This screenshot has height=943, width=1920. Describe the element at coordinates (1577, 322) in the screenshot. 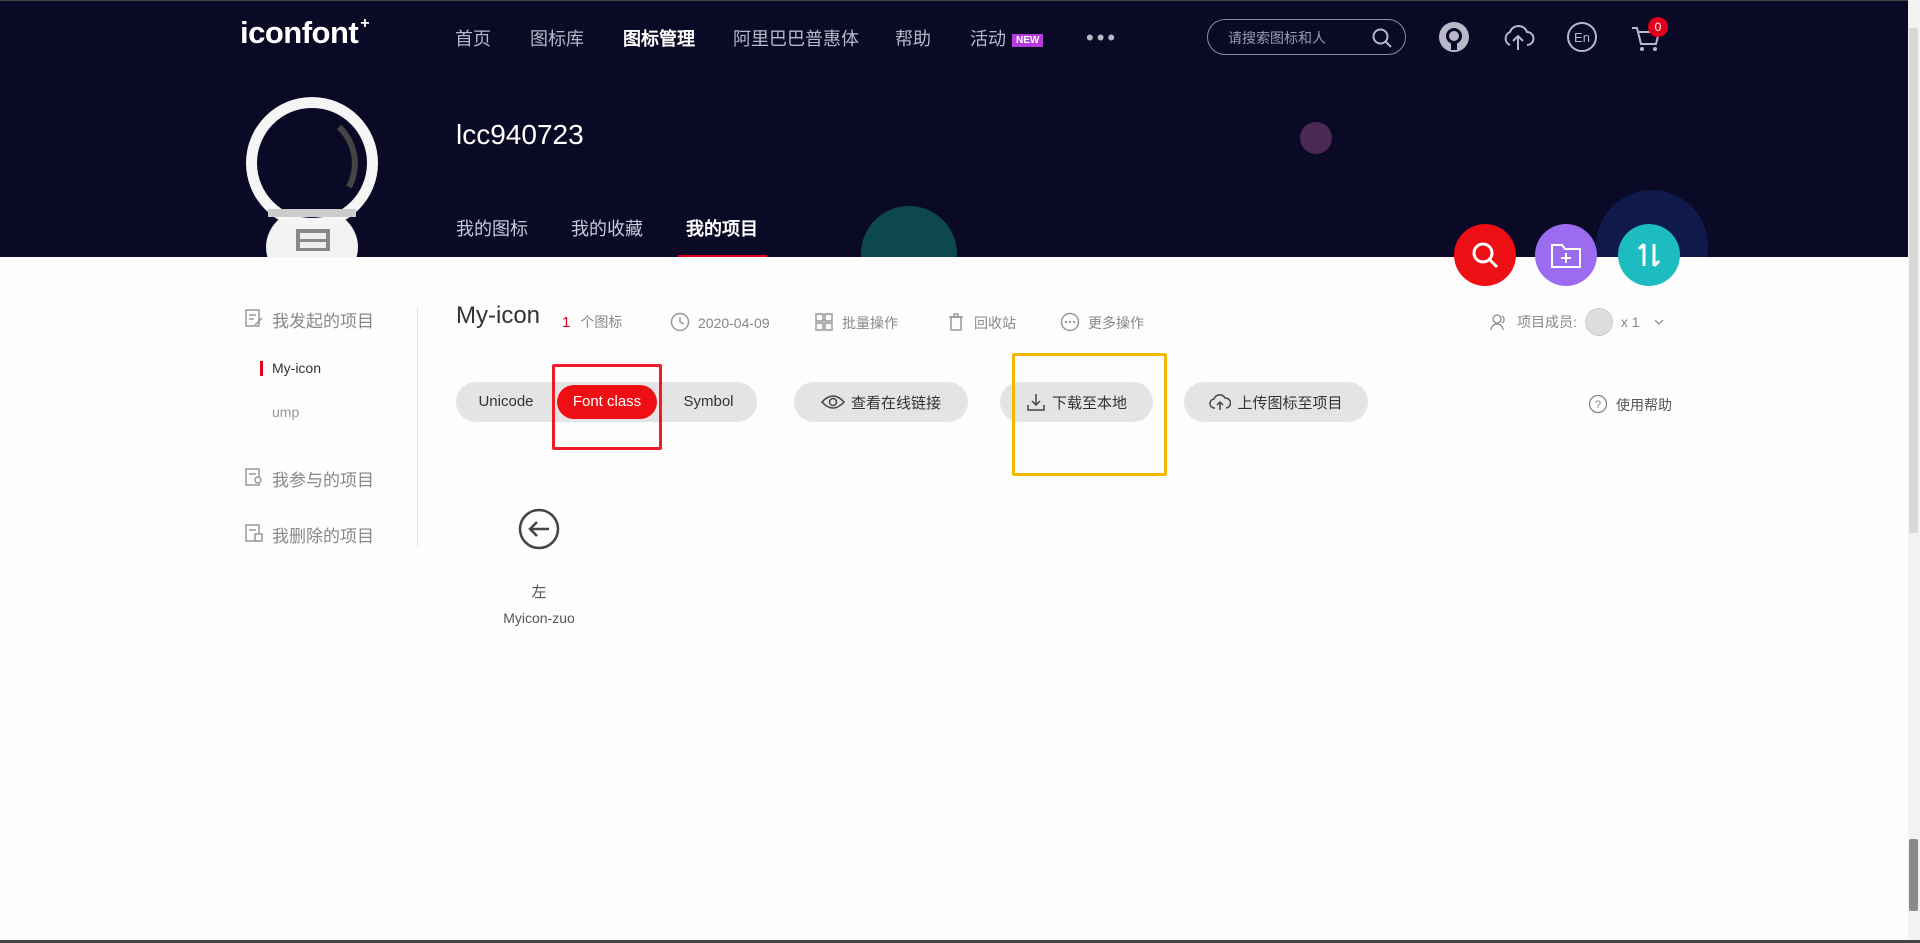

I see `project-members: 项目成员: x 1` at that location.